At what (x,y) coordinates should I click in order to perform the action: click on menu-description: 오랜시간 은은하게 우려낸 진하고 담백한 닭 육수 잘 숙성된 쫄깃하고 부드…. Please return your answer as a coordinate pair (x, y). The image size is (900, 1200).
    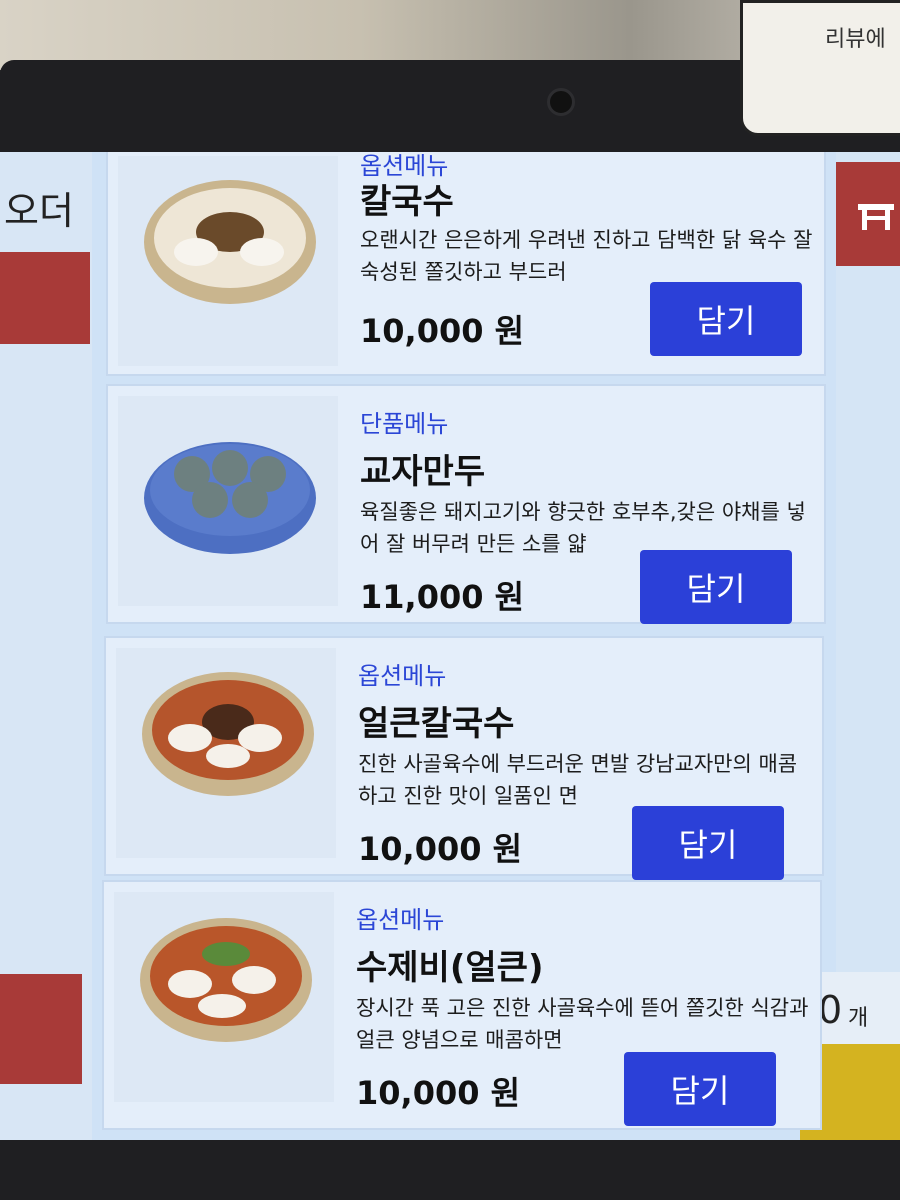
    Looking at the image, I should click on (586, 256).